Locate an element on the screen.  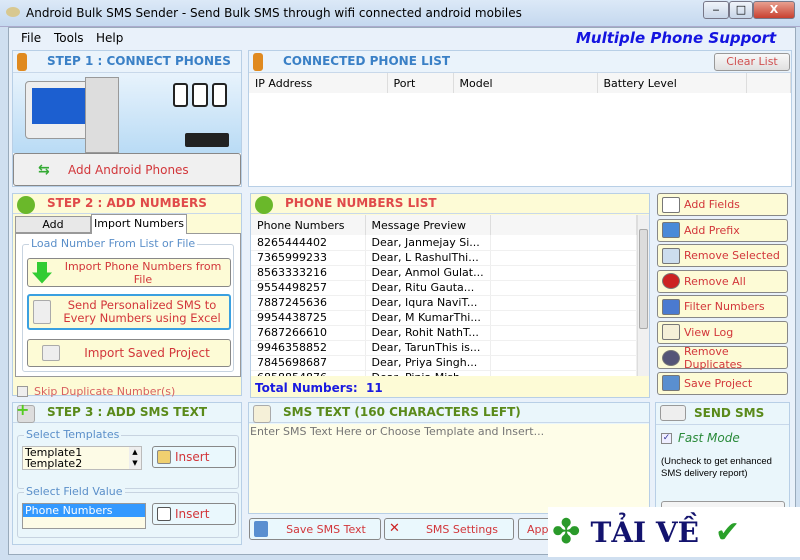
menu-file: File is located at coordinates (31, 38).